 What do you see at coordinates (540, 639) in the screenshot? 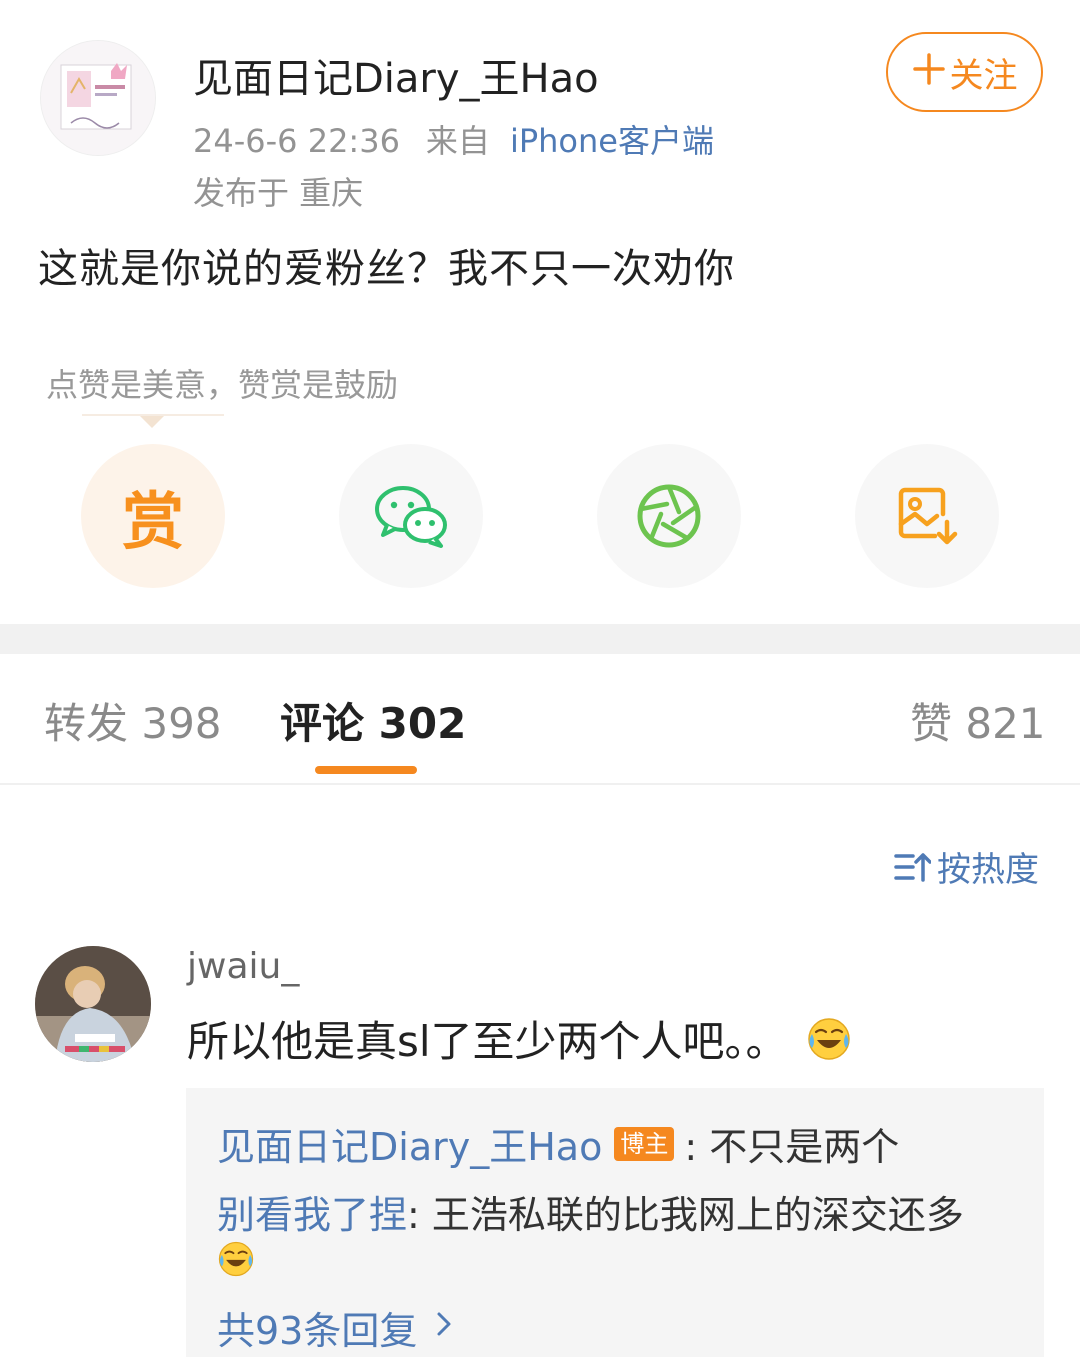
I see `section-divider` at bounding box center [540, 639].